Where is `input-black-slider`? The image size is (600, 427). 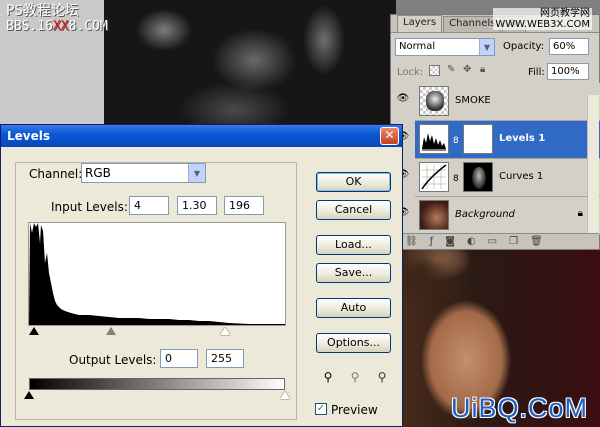 input-black-slider is located at coordinates (34, 331).